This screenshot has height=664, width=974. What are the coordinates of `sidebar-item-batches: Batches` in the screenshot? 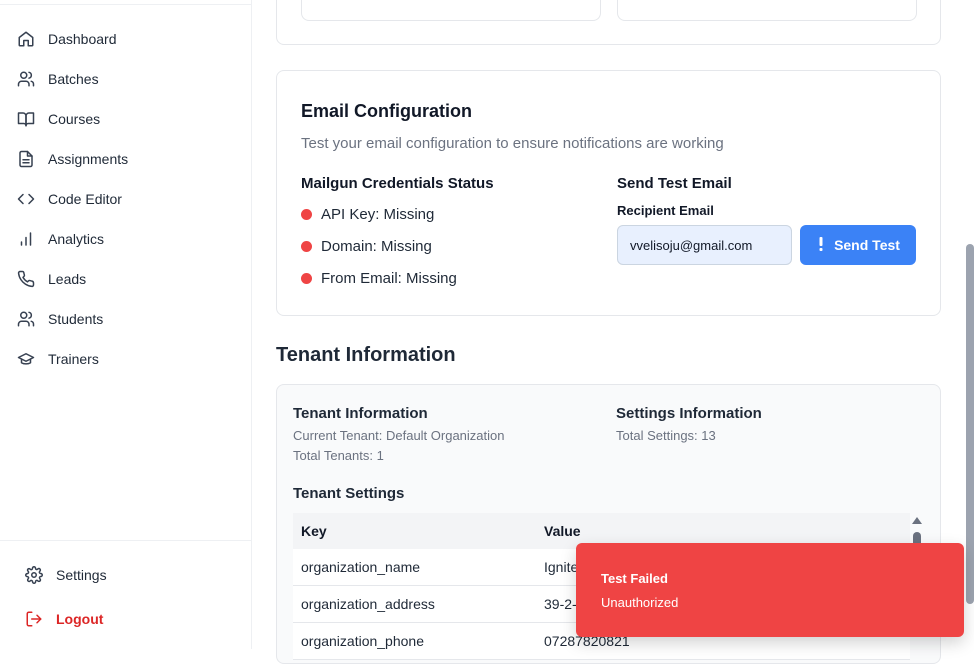 It's located at (57, 79).